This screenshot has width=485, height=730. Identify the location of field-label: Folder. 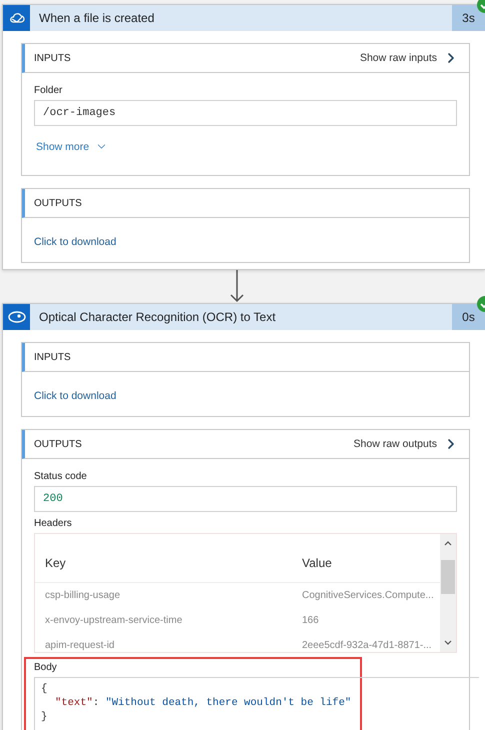
(49, 90).